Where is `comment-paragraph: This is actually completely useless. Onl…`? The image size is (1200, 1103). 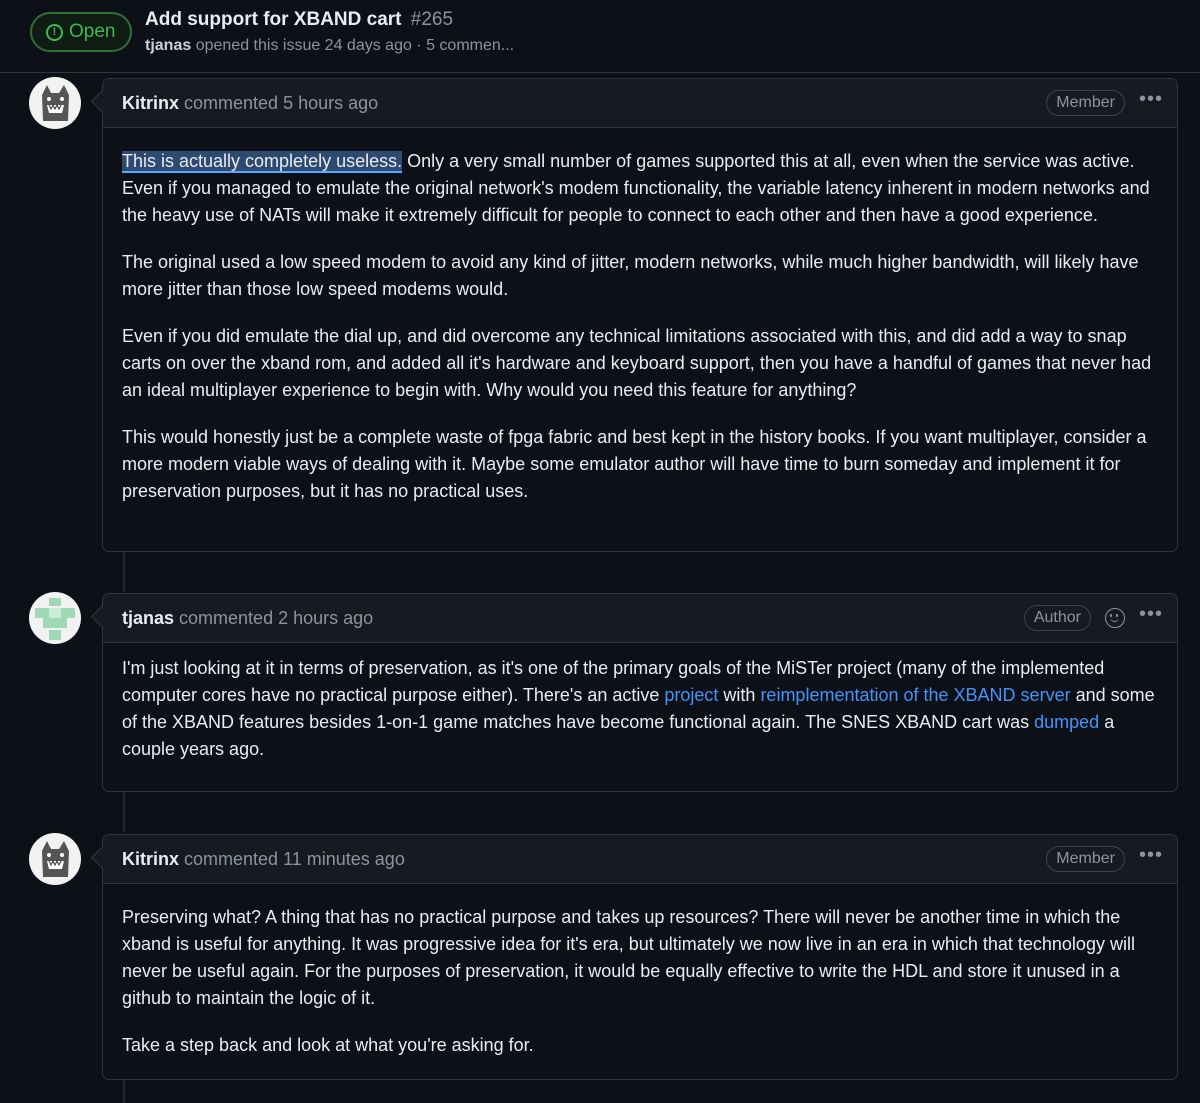 comment-paragraph: This is actually completely useless. Onl… is located at coordinates (640, 188).